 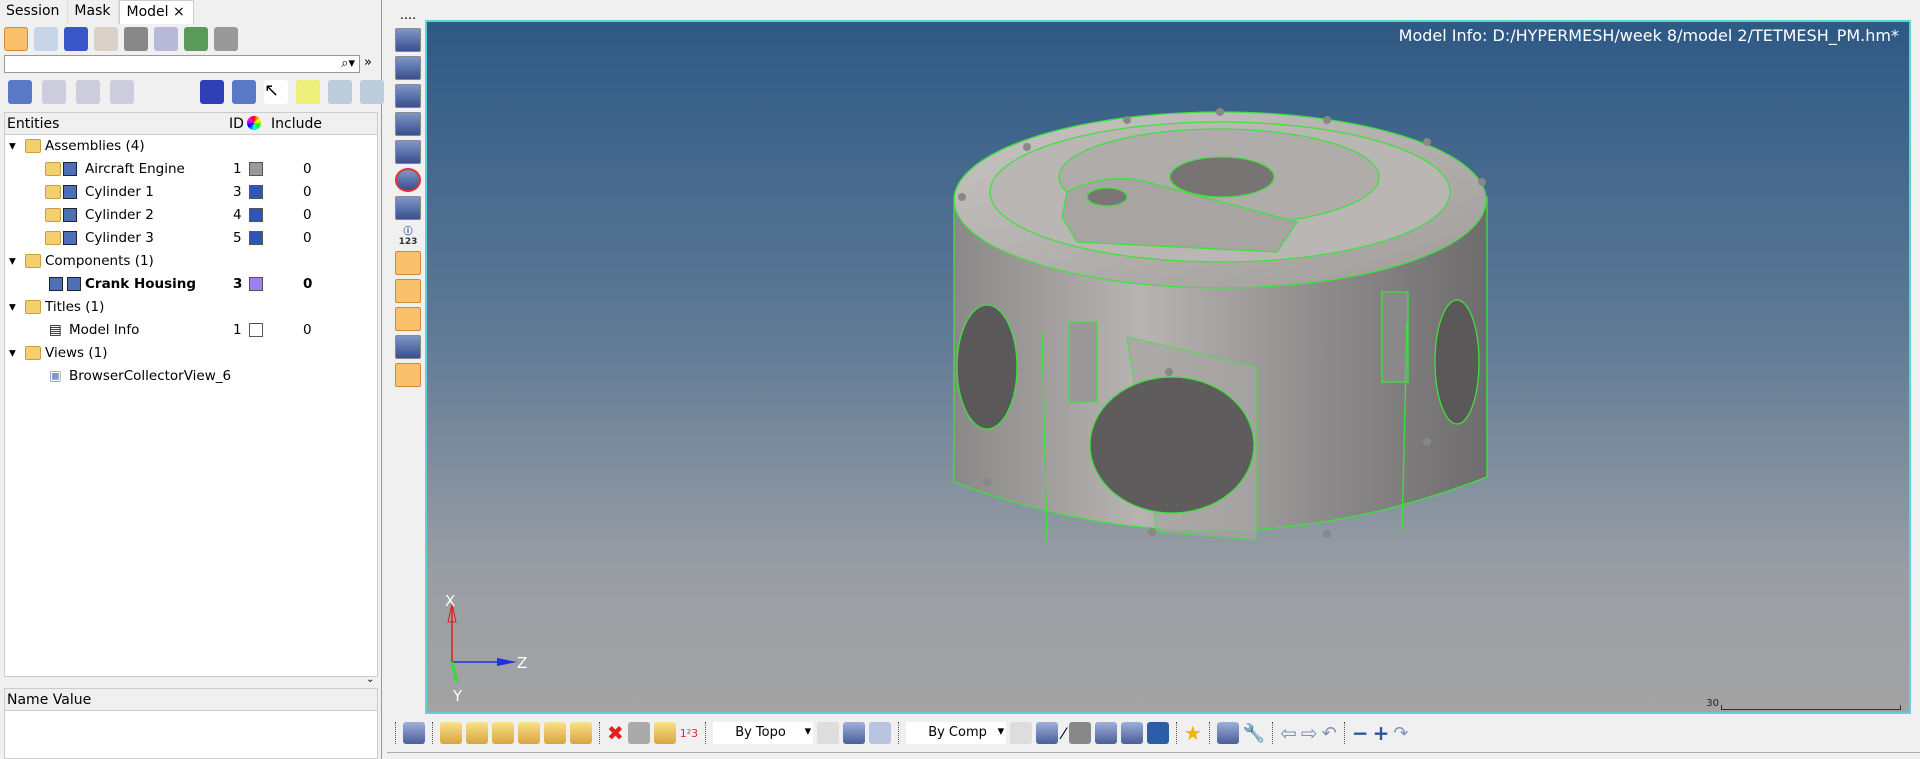 What do you see at coordinates (1131, 733) in the screenshot?
I see `explode-icon` at bounding box center [1131, 733].